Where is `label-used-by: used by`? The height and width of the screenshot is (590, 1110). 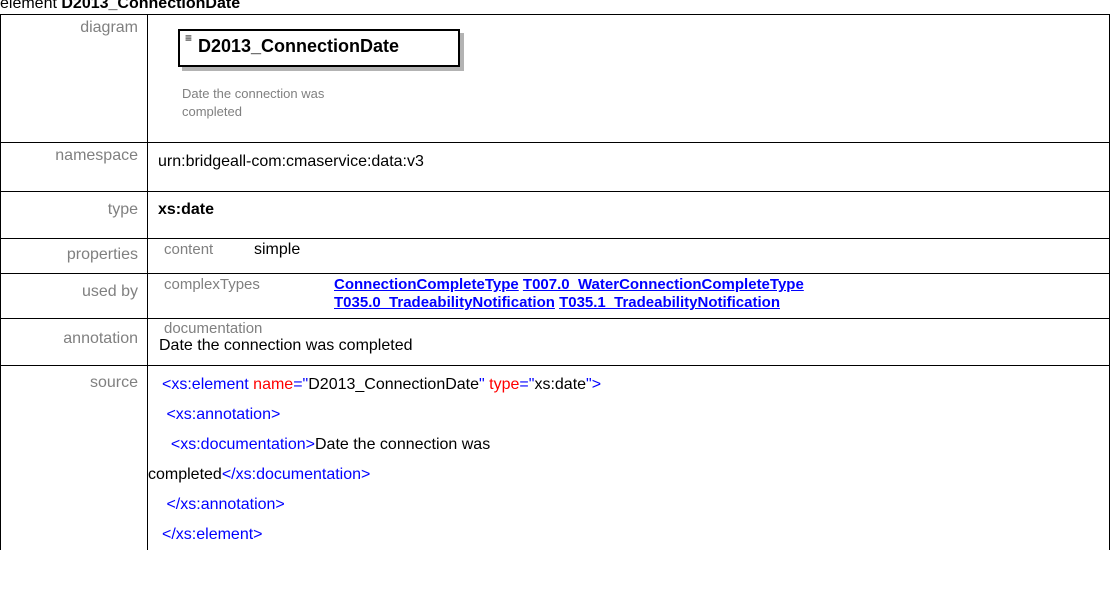 label-used-by: used by is located at coordinates (74, 296).